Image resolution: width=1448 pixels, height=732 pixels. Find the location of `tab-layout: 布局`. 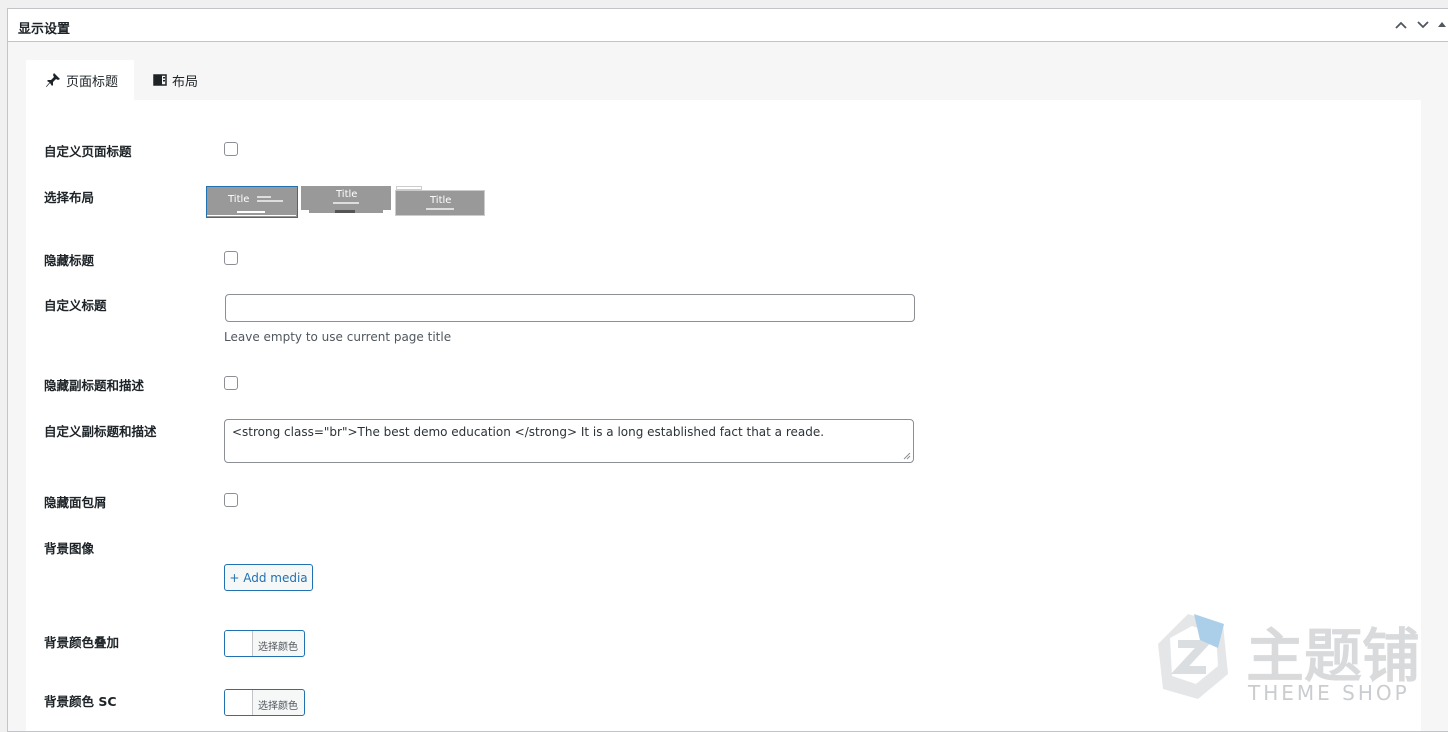

tab-layout: 布局 is located at coordinates (174, 80).